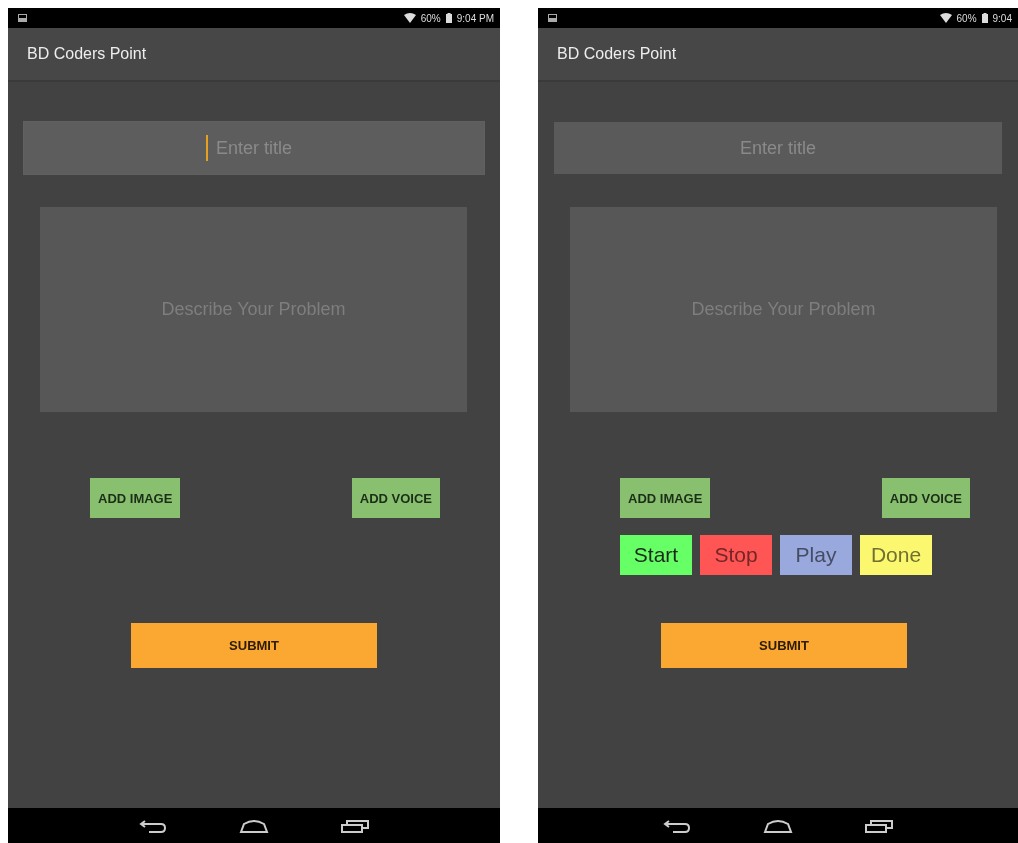 The image size is (1018, 843). I want to click on clock-time: 9:04, so click(1002, 18).